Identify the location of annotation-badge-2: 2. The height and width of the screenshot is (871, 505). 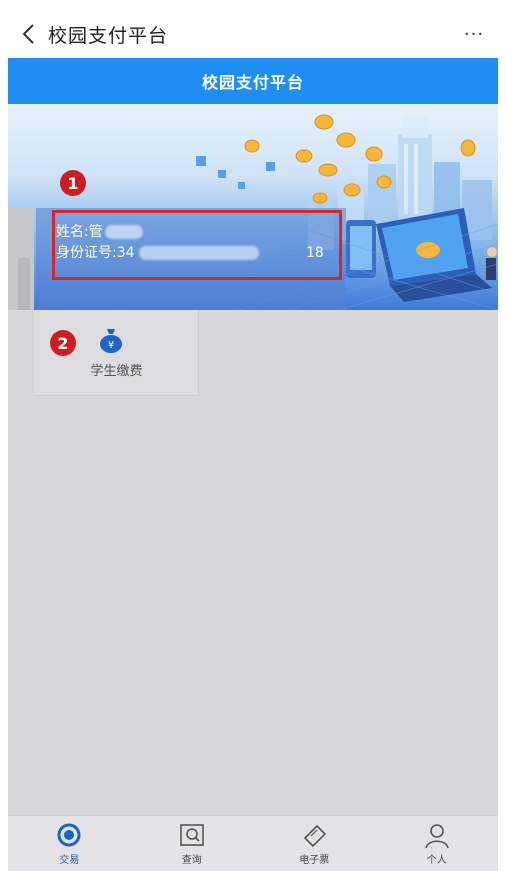
(63, 343).